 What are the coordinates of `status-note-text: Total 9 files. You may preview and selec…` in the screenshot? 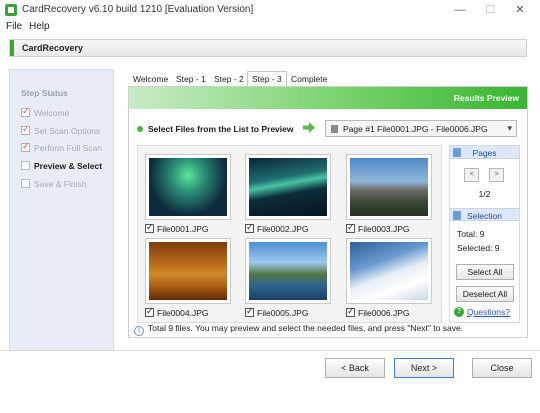 It's located at (306, 328).